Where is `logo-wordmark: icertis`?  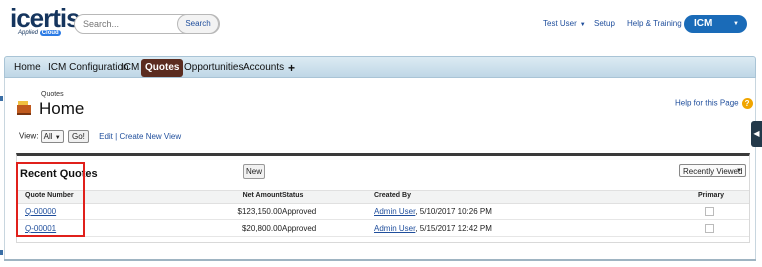
logo-wordmark: icertis is located at coordinates (45, 18).